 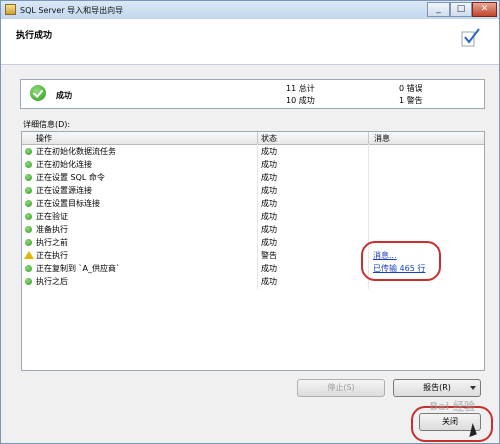 I want to click on summary-success: 10 成功, so click(x=300, y=100).